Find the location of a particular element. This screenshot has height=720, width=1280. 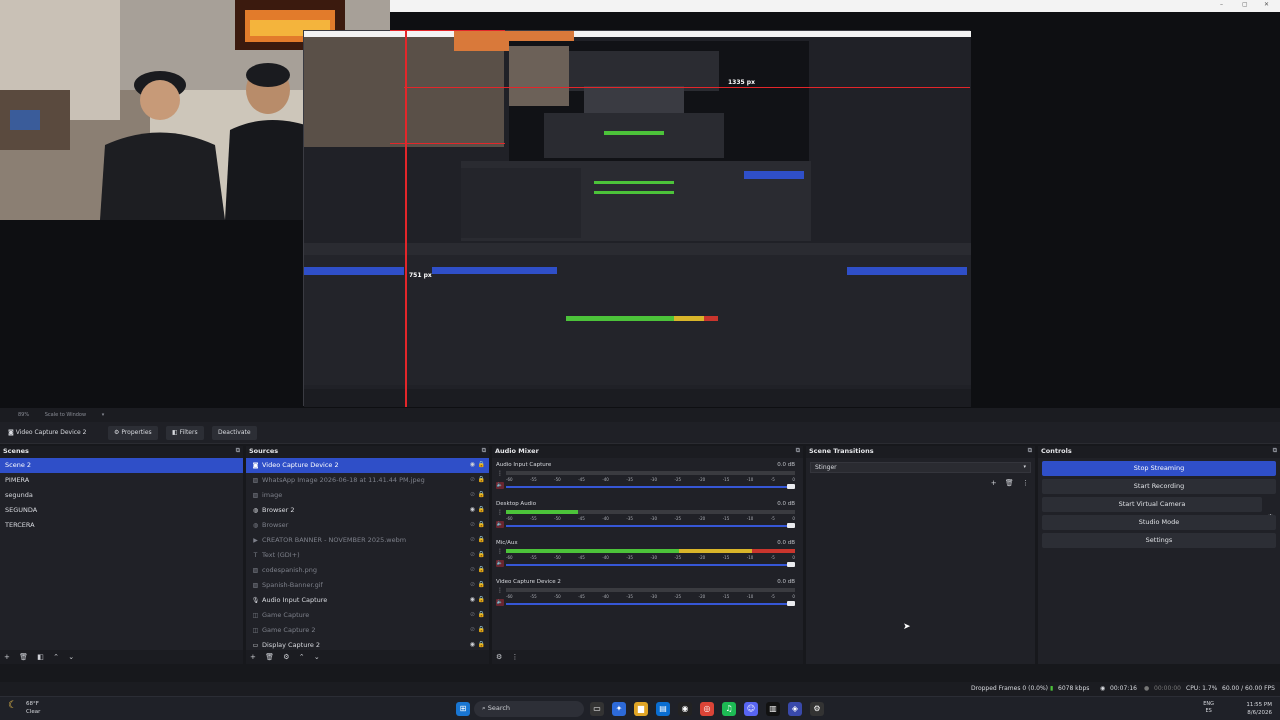

filter-icon: ◧ is located at coordinates (40, 657).